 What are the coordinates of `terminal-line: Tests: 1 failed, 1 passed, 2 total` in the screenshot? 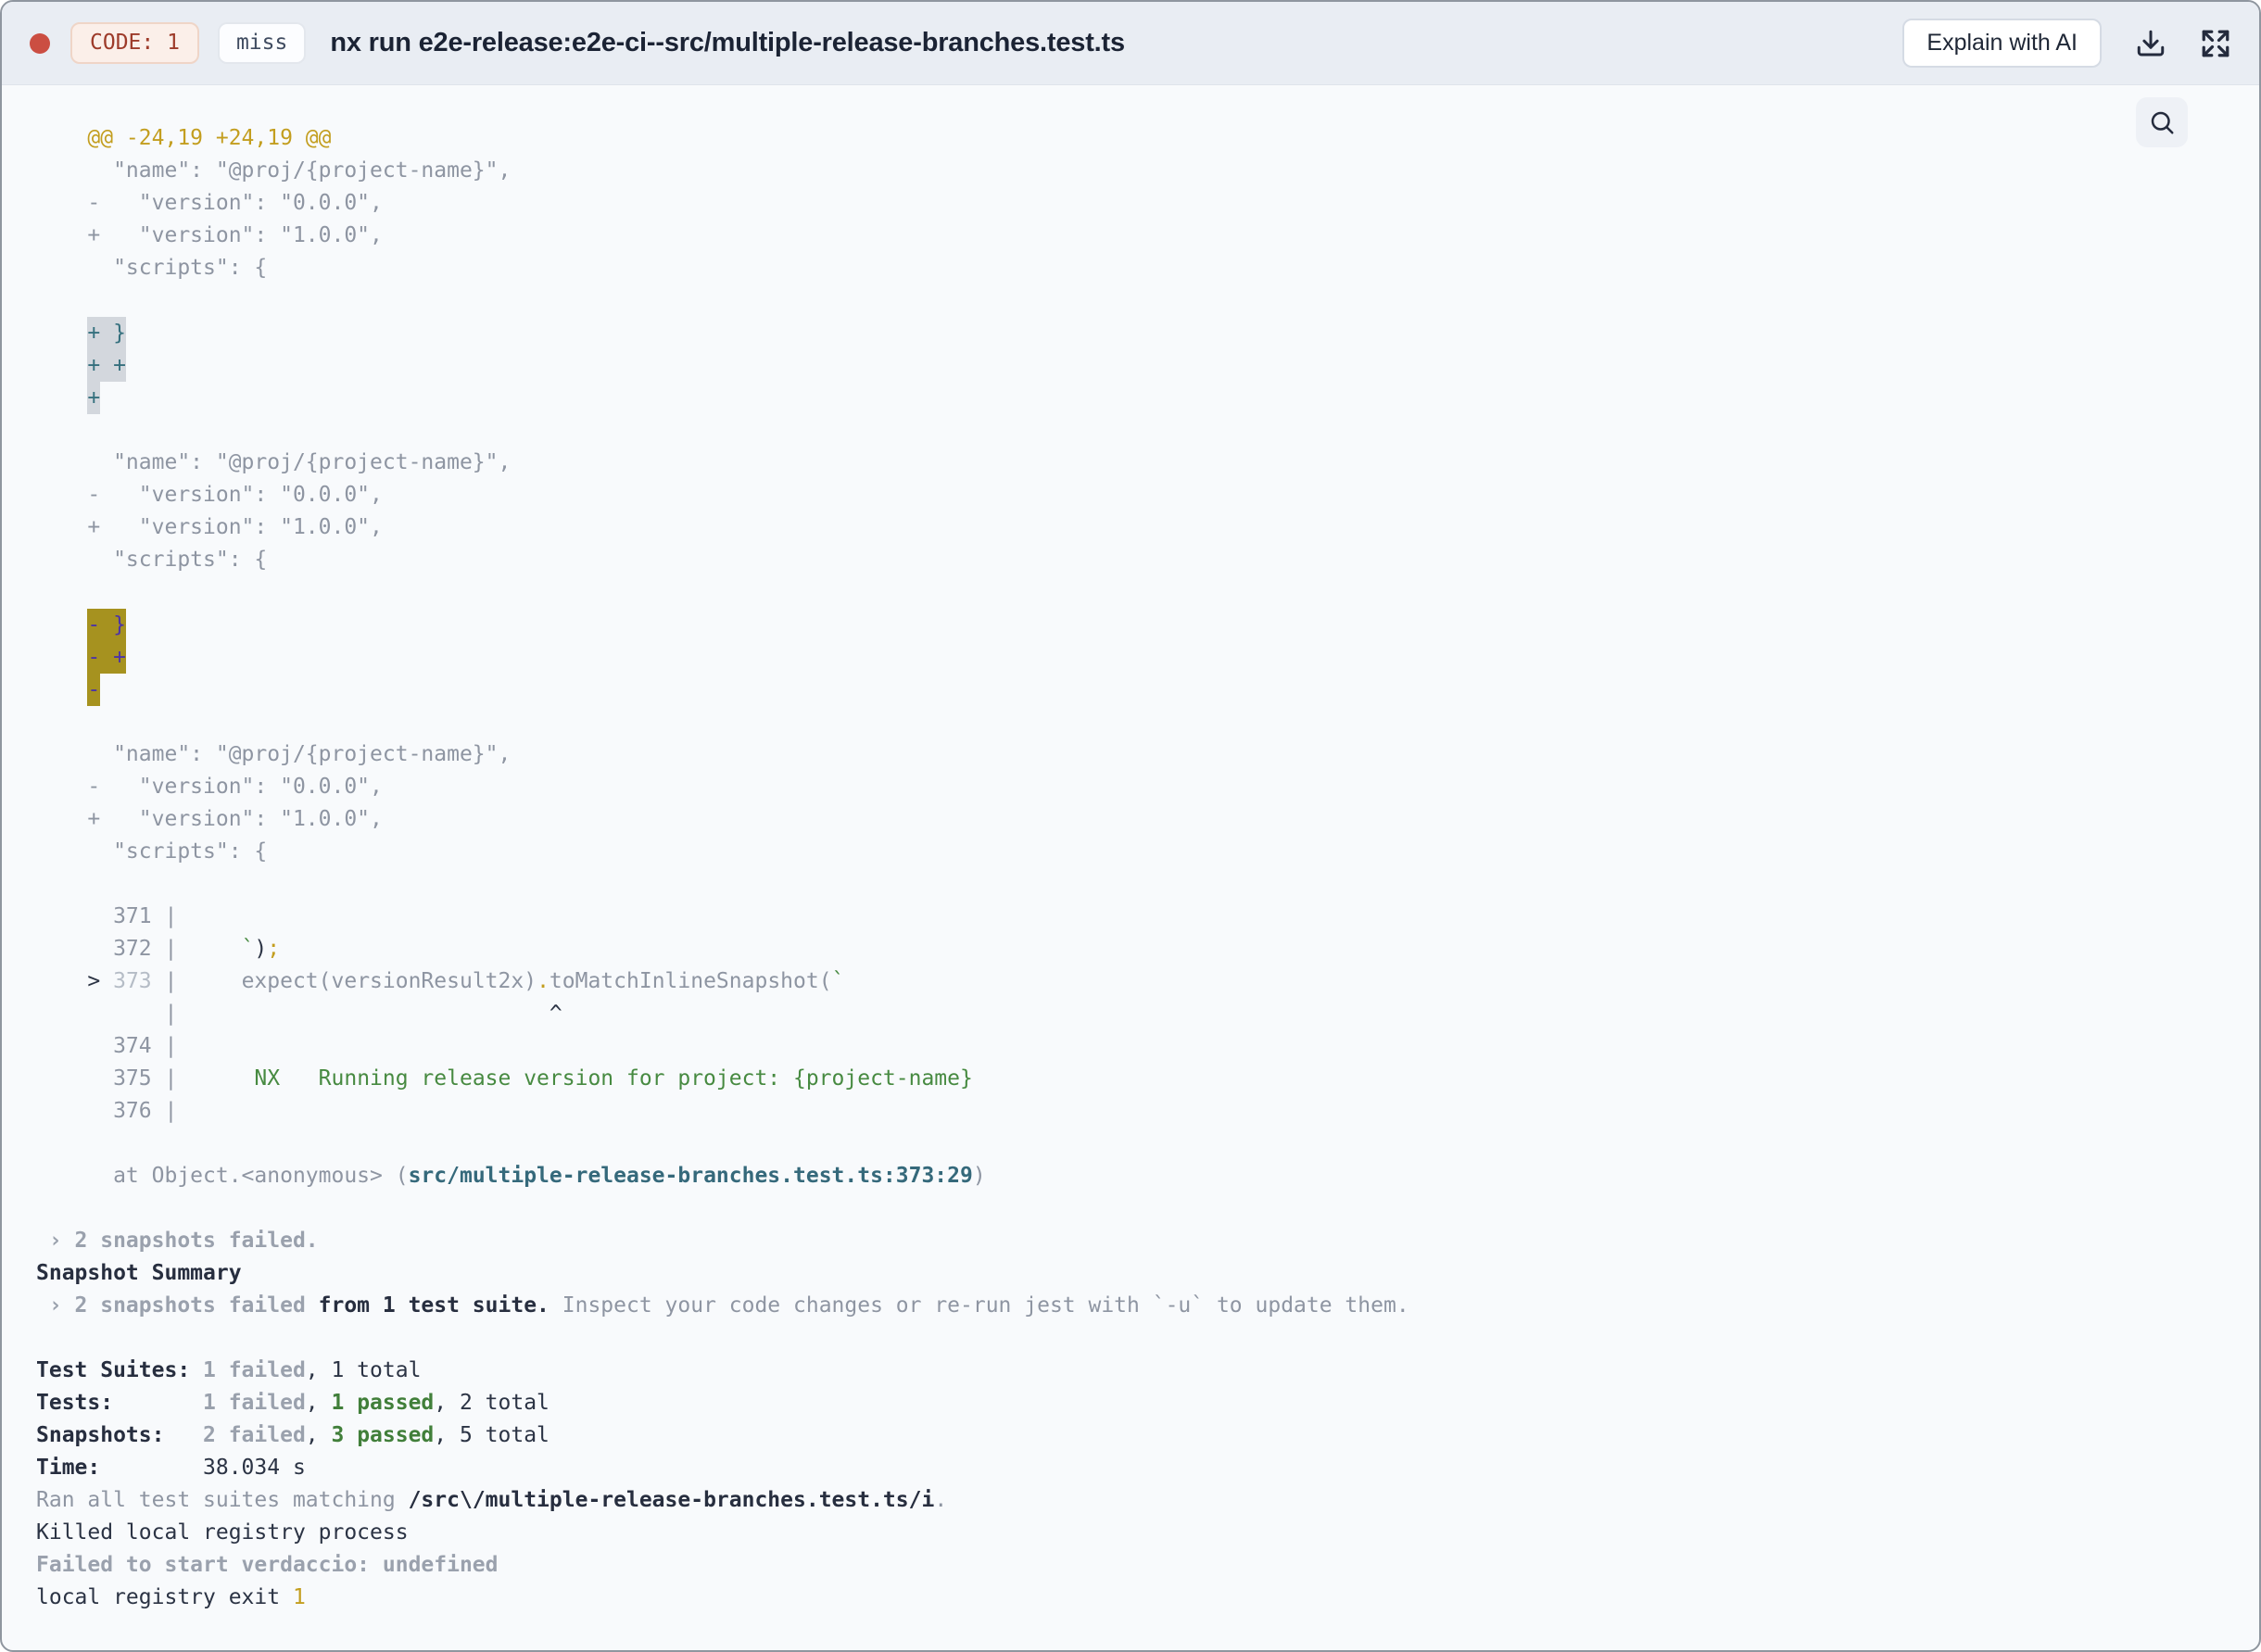 It's located at (1147, 1403).